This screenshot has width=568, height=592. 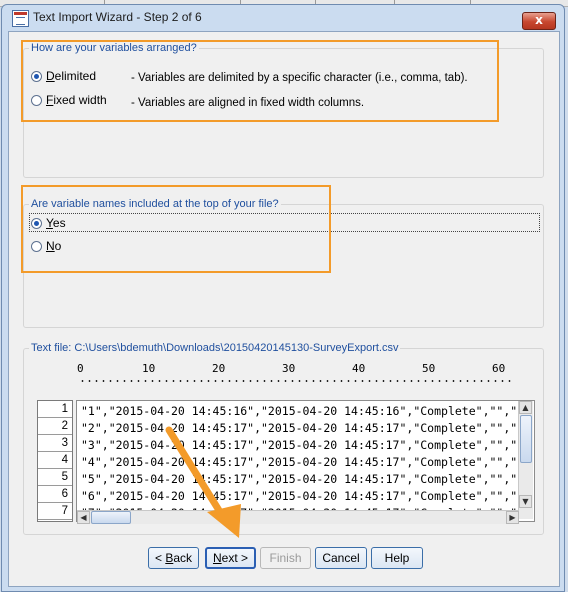 I want to click on column-ruler: 0 10 20 30 40 50 60, so click(x=297, y=377).